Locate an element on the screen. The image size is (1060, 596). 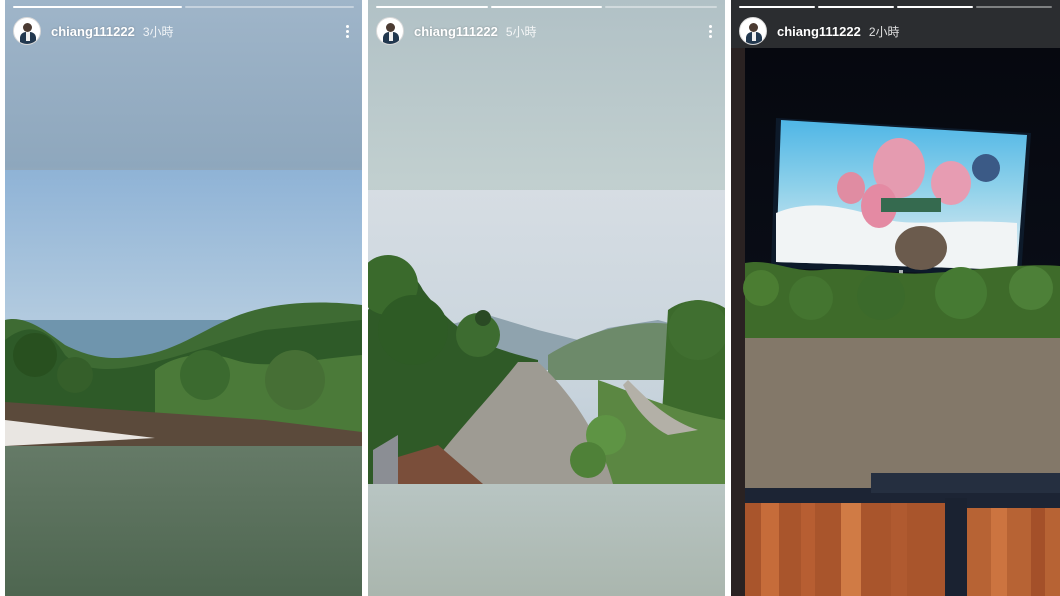
post-time: 2小時 is located at coordinates (884, 31).